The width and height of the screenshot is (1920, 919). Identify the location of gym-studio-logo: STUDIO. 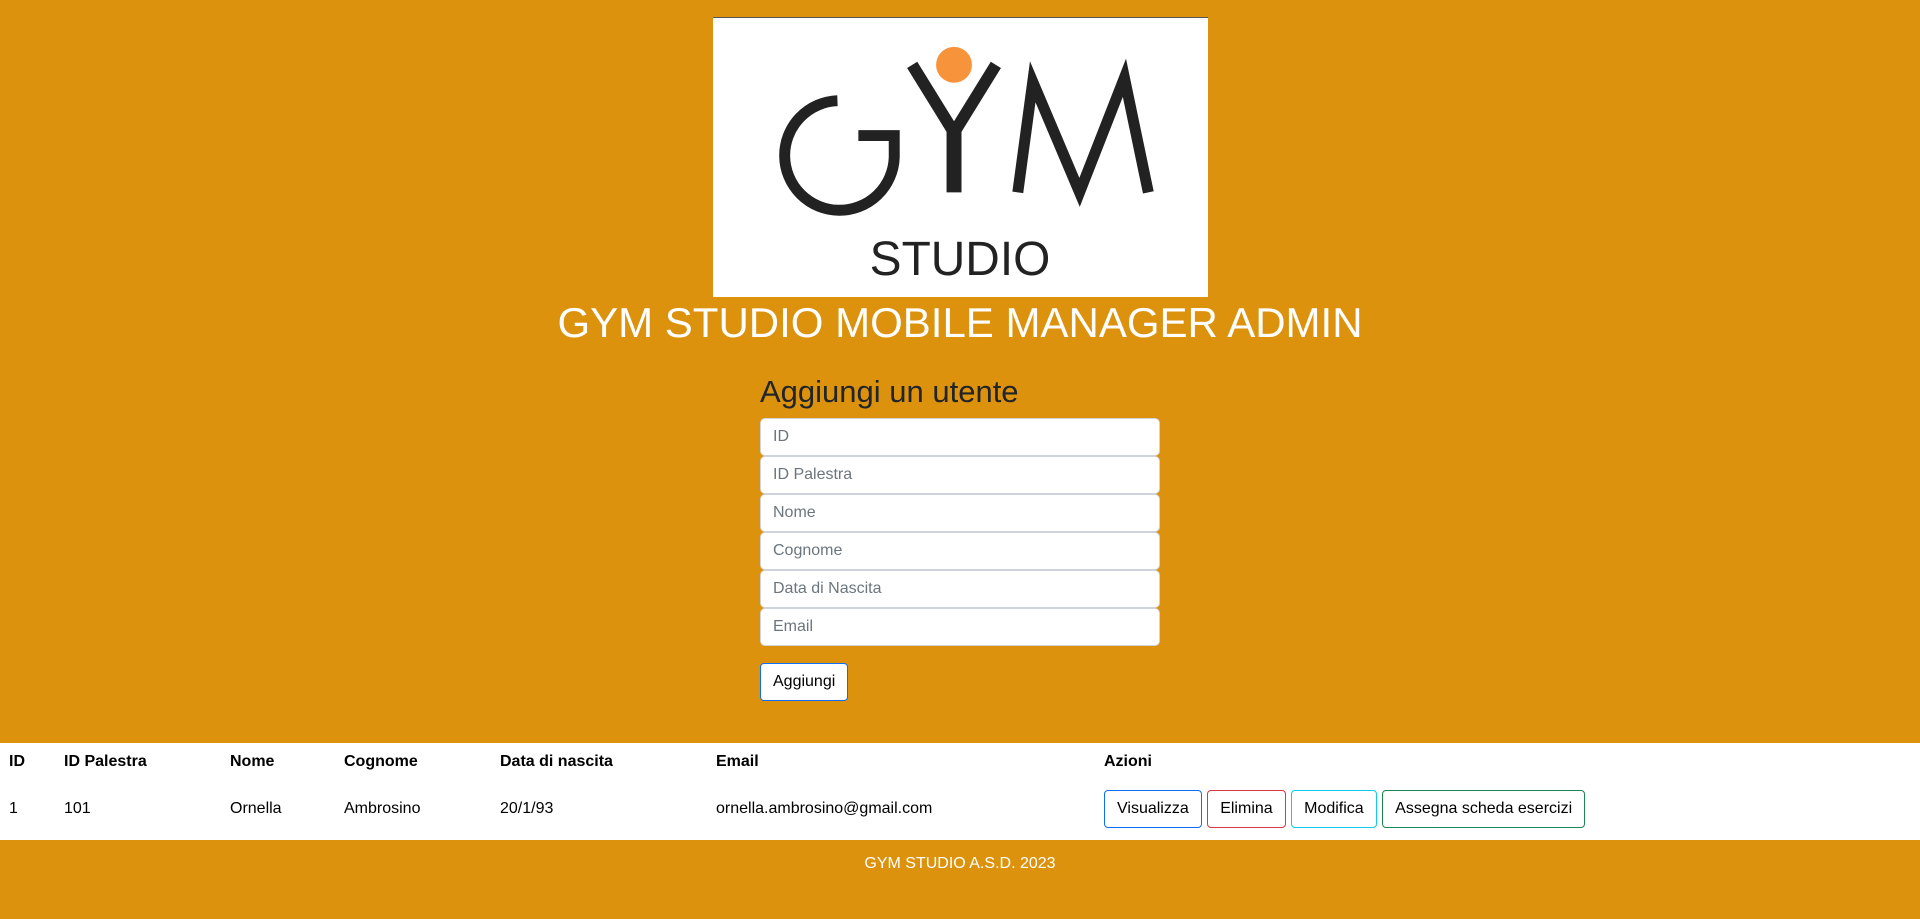
(960, 157).